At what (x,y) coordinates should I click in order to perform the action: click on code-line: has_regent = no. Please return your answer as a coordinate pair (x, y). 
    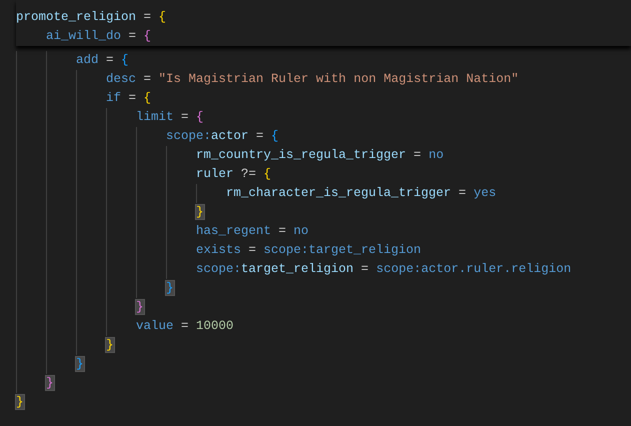
    Looking at the image, I should click on (252, 231).